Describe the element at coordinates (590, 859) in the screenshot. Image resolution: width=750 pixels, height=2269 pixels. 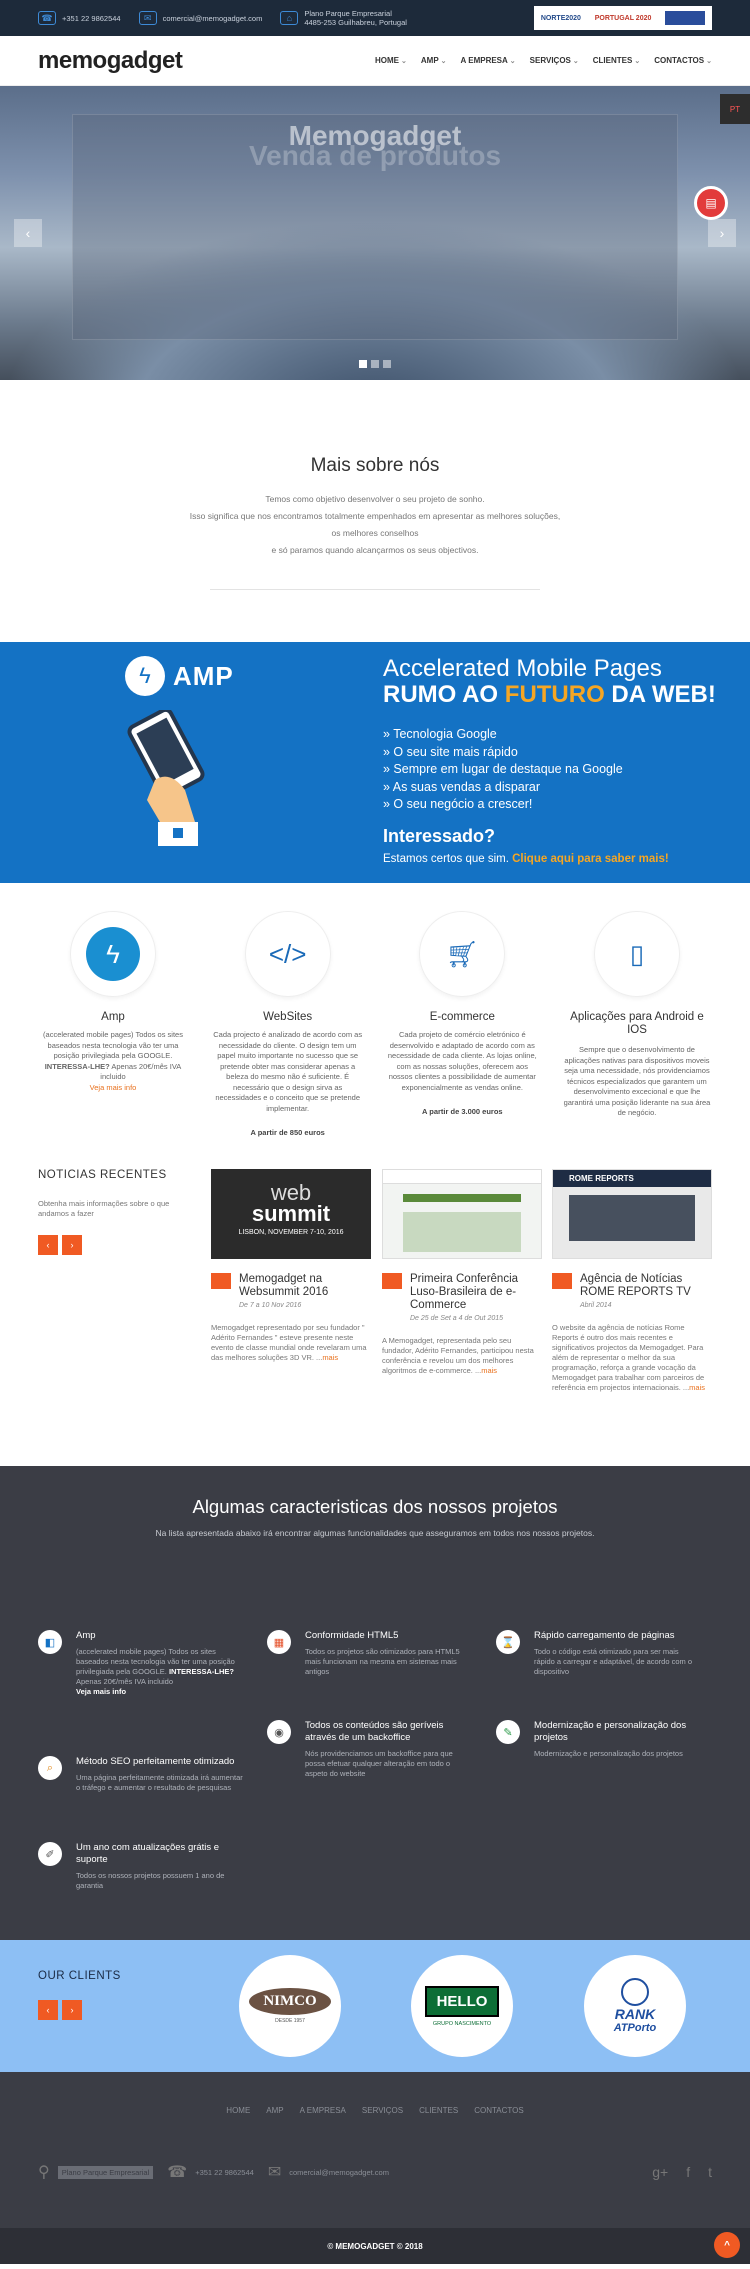
I see `amp-cta-link: Clique aqui para saber mais!` at that location.